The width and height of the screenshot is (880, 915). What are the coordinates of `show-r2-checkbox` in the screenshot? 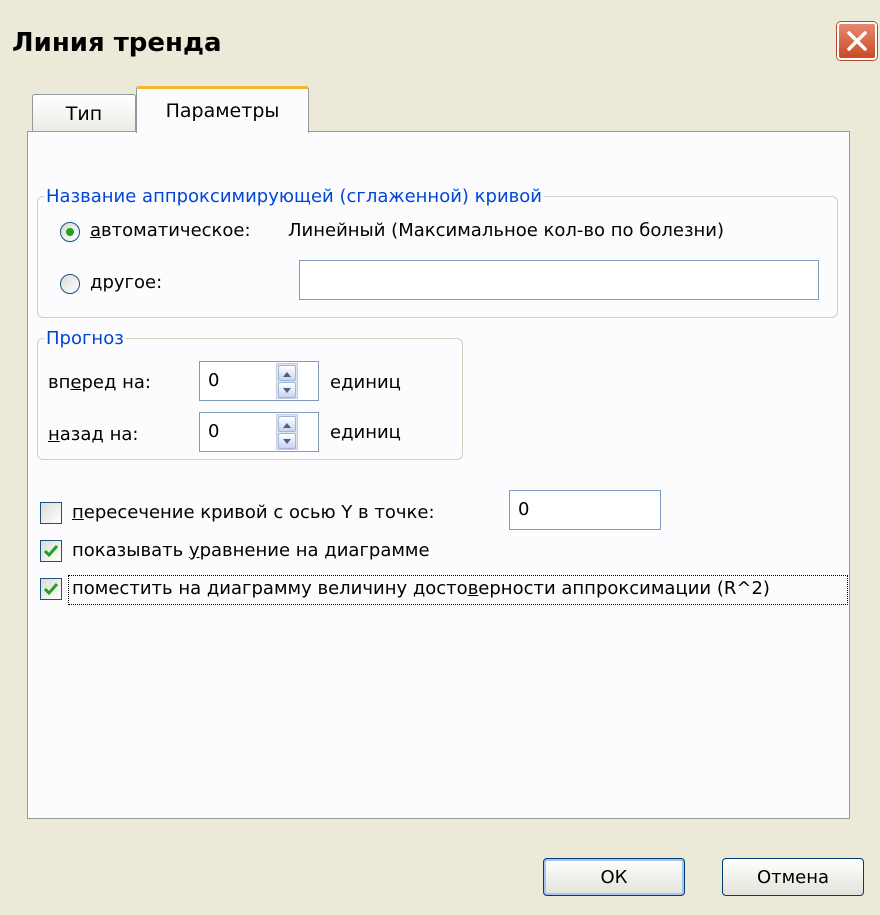 It's located at (51, 589).